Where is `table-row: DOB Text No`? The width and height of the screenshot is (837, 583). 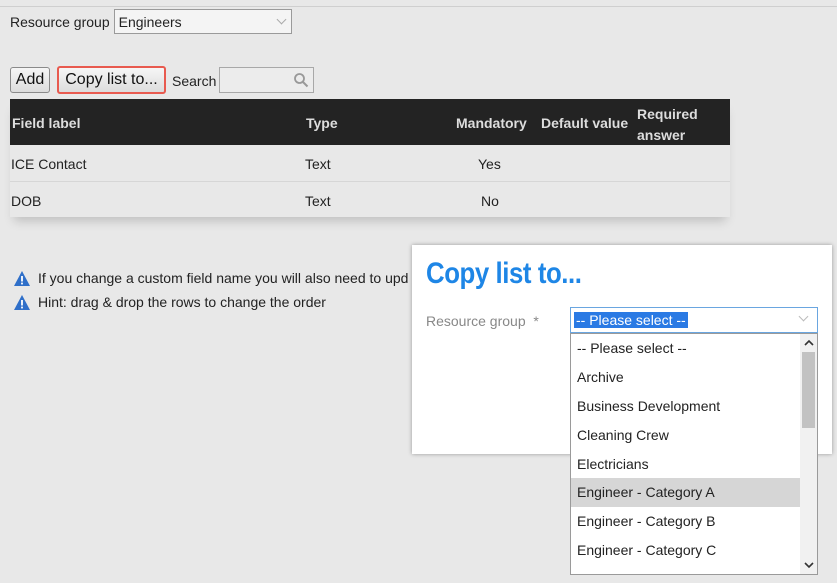
table-row: DOB Text No is located at coordinates (370, 199).